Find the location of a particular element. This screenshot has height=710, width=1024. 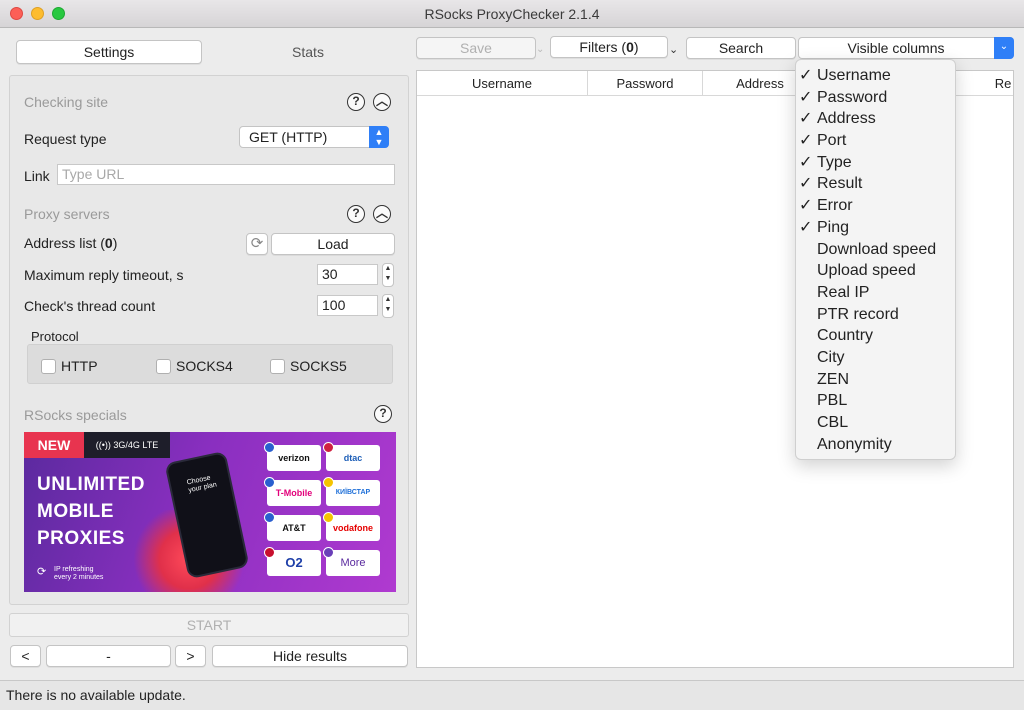

menu-item-zen: ZEN is located at coordinates (875, 380).